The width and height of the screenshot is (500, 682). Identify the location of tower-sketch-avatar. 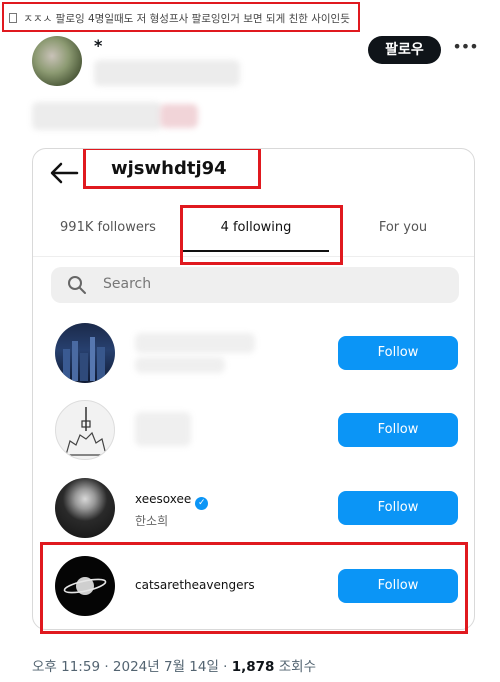
(85, 430).